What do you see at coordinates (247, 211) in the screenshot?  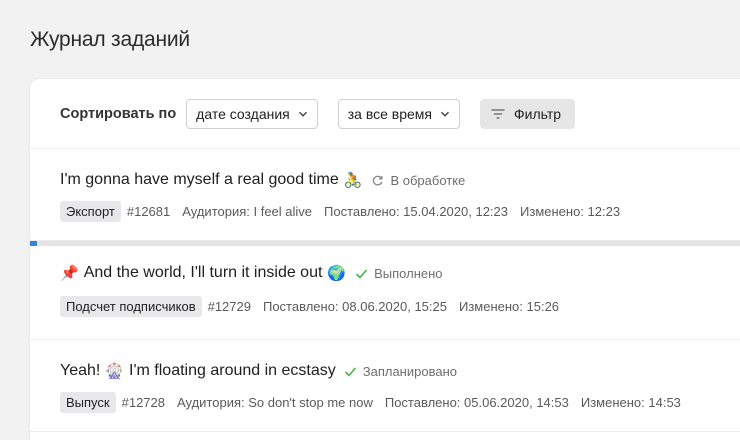 I see `job-audience: Аудитория: I feel alive` at bounding box center [247, 211].